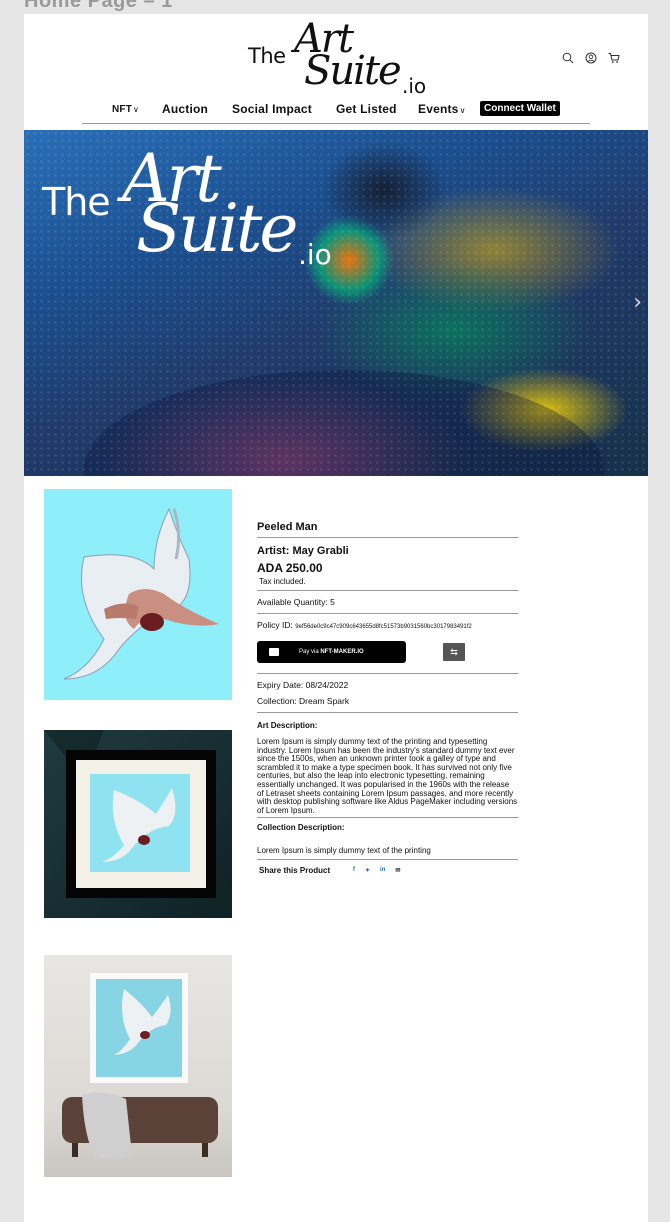  Describe the element at coordinates (98, 6) in the screenshot. I see `frame-caption: Home Page – 1` at that location.